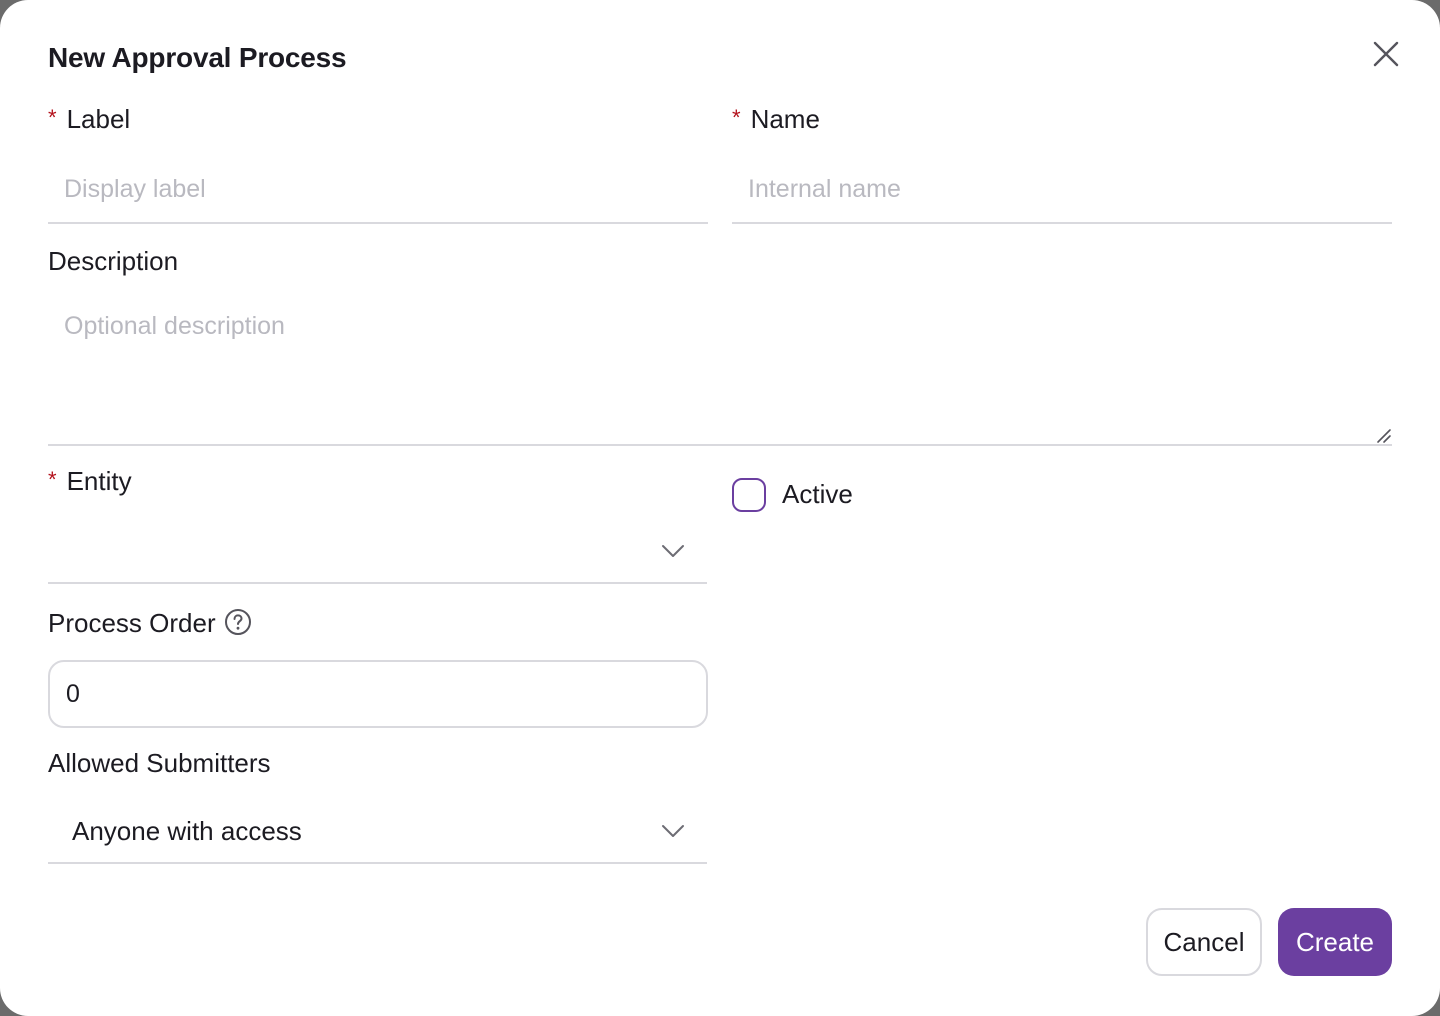  I want to click on name-input, so click(1062, 190).